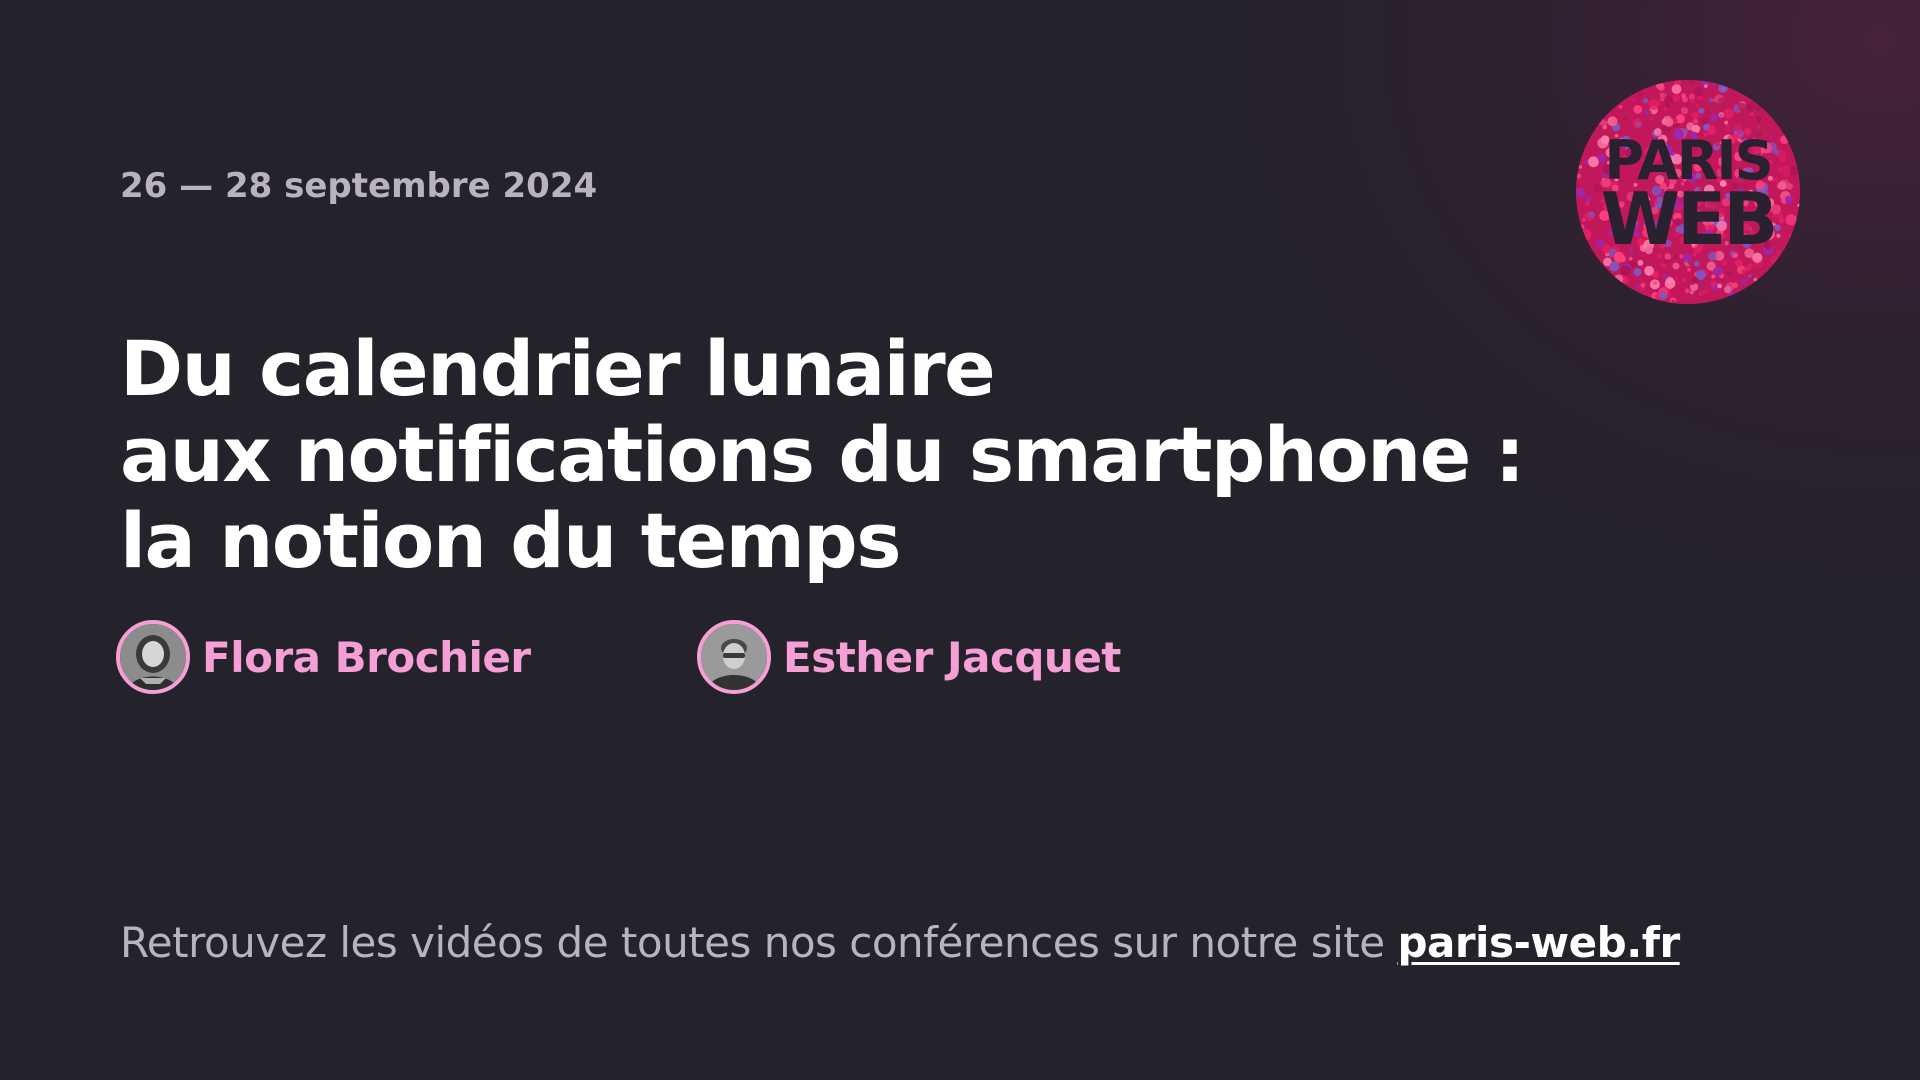  I want to click on speaker-flora-brochier: Flora Brochier, so click(323, 657).